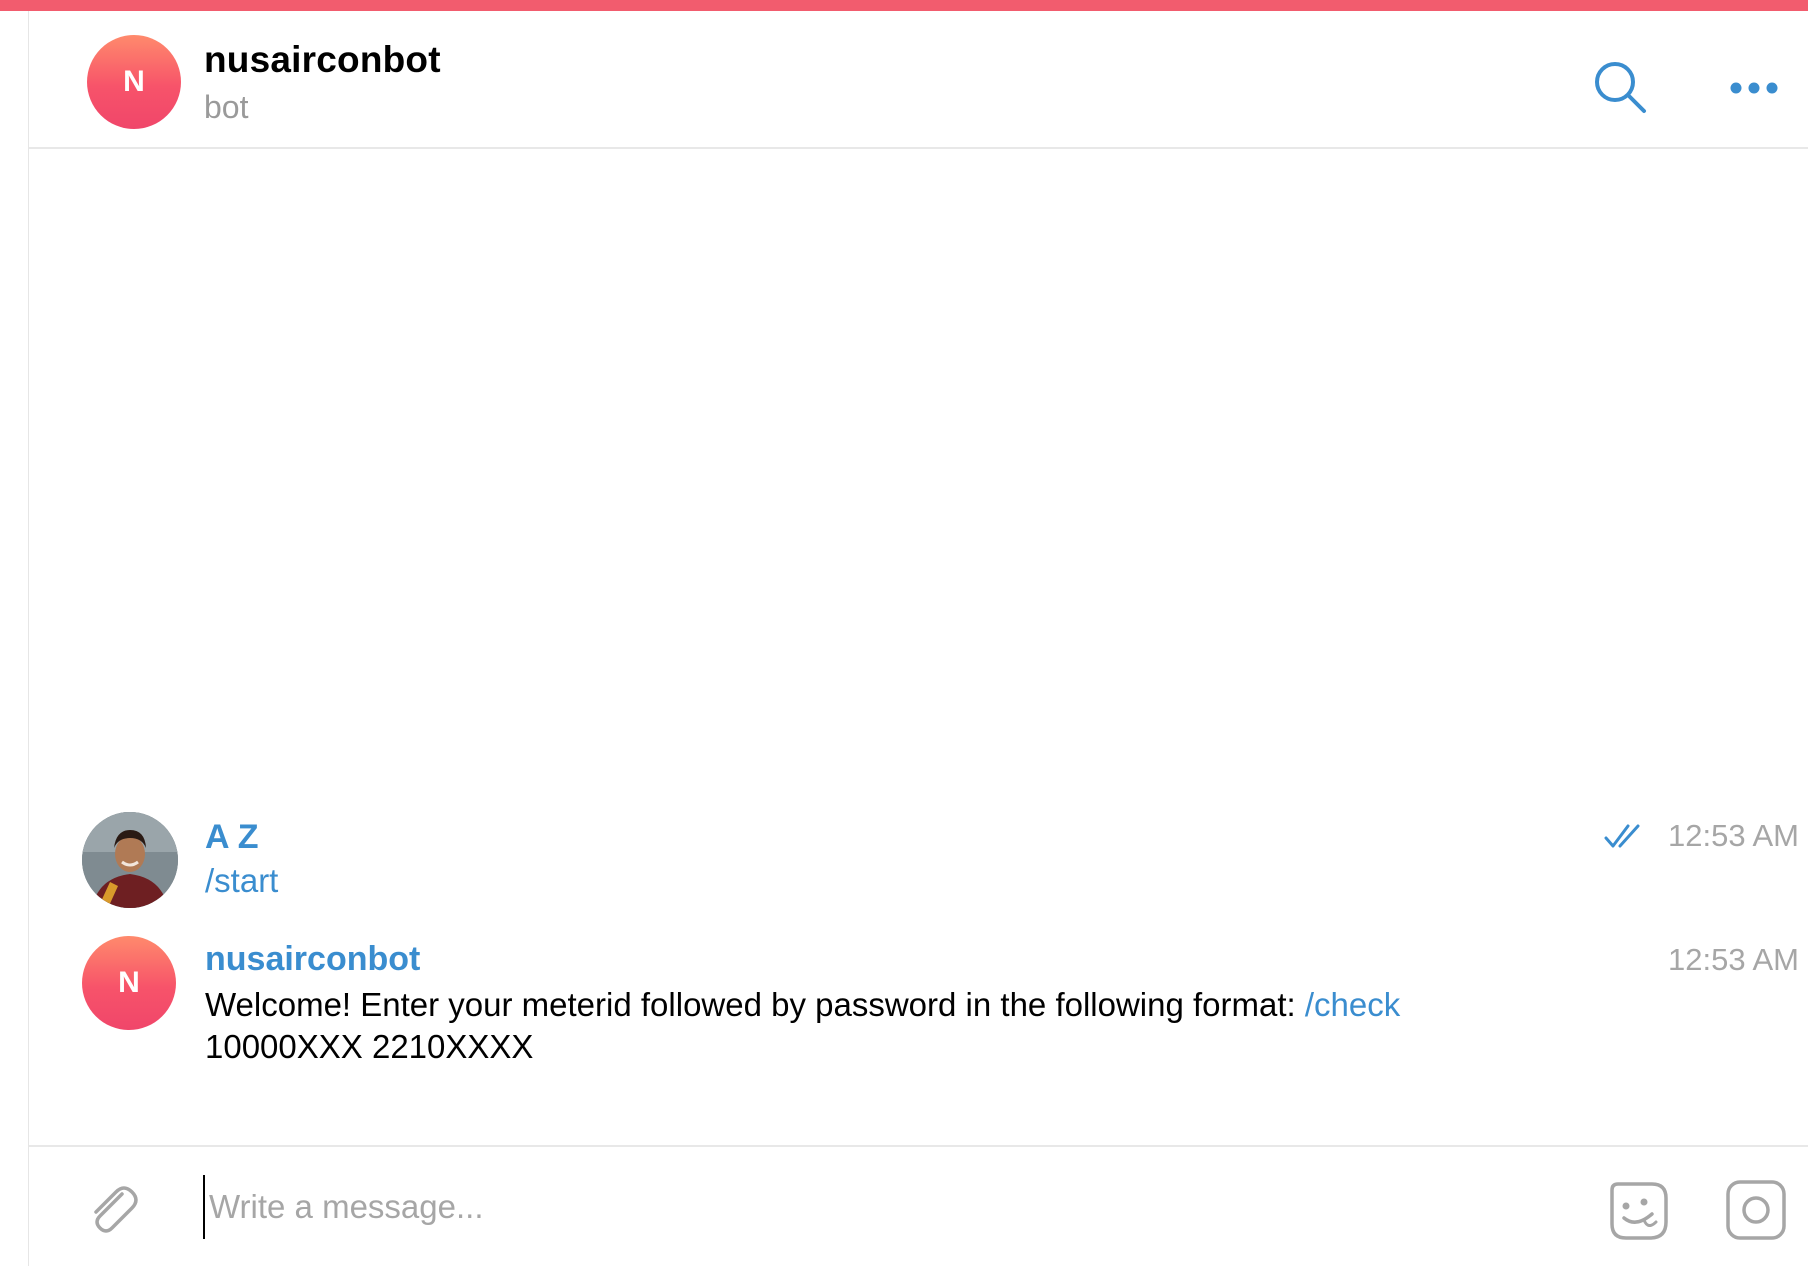 This screenshot has height=1268, width=1808. I want to click on chat-header: N nusairconbot bot, so click(918, 80).